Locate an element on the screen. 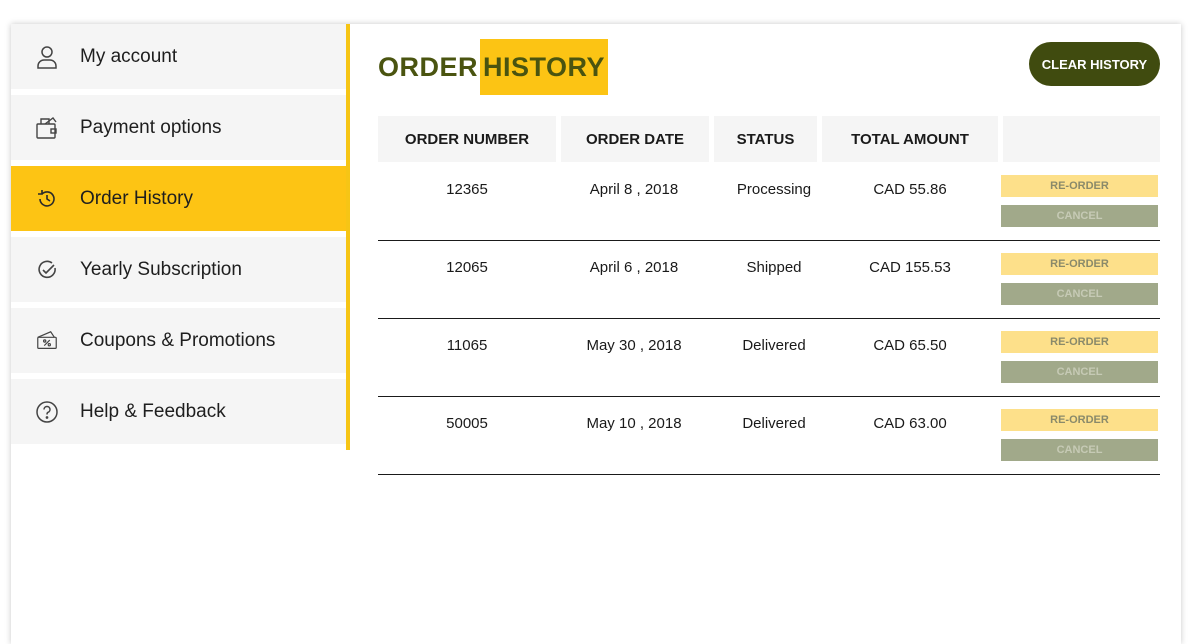 The height and width of the screenshot is (644, 1202). order-number: 12065 is located at coordinates (467, 267).